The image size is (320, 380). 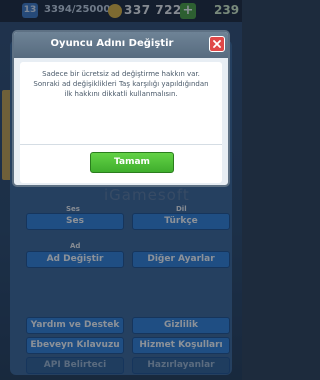 I want to click on dialog-header: Oyuncu Adını Değiştir, so click(x=121, y=45).